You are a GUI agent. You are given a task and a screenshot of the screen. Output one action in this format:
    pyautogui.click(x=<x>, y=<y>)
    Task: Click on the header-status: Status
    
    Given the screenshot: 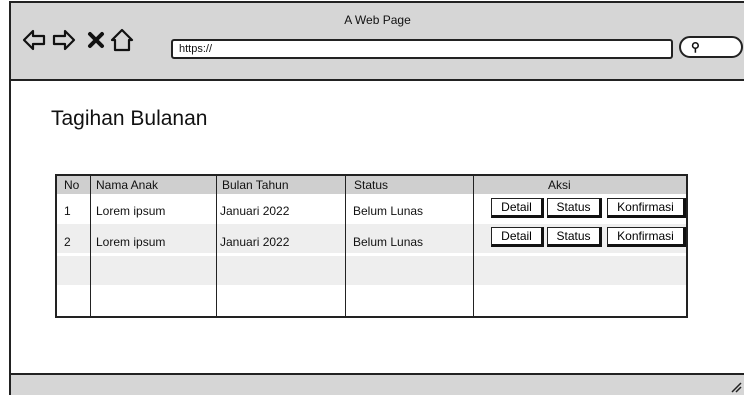 What is the action you would take?
    pyautogui.click(x=371, y=185)
    